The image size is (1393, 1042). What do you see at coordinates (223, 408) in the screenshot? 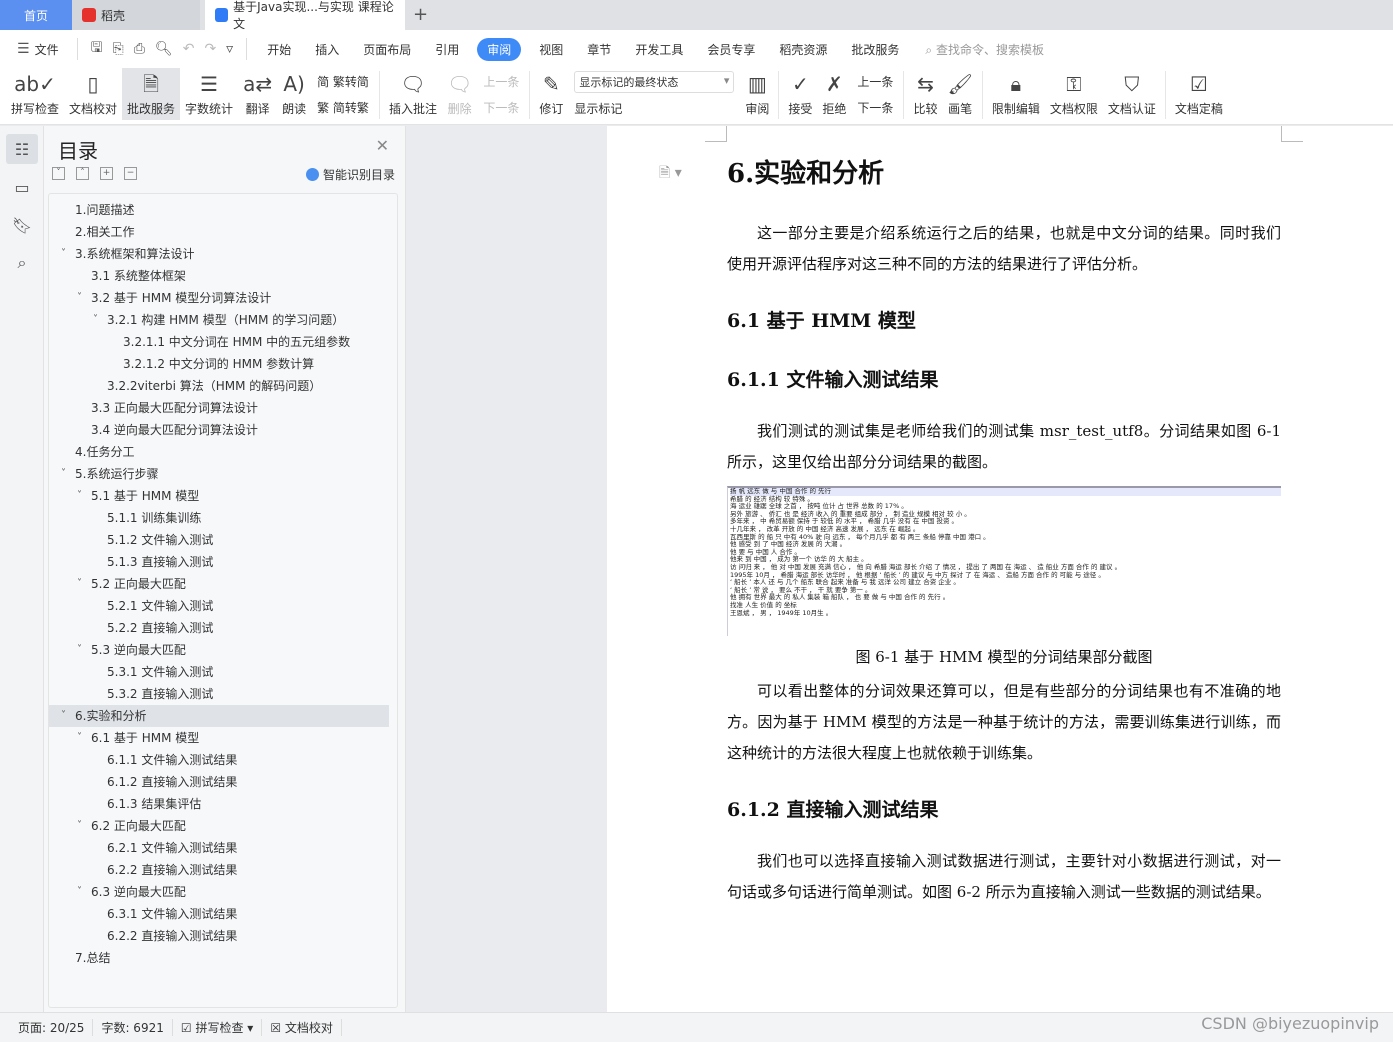
I see `toc-item: 3.3 正向最大匹配分词算法设计` at bounding box center [223, 408].